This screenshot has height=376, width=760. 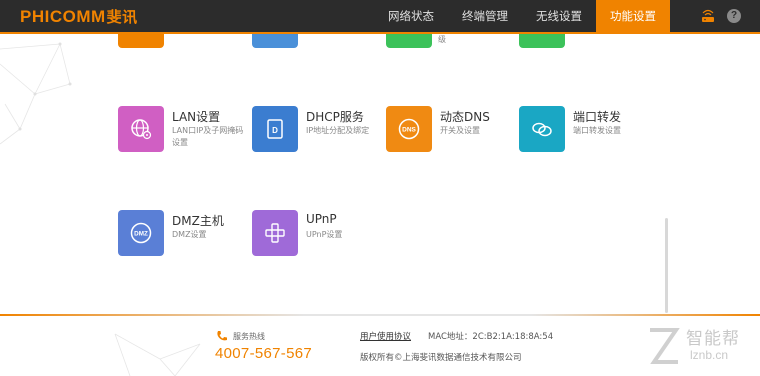 What do you see at coordinates (465, 116) in the screenshot?
I see `ddns-title: 动态DNS` at bounding box center [465, 116].